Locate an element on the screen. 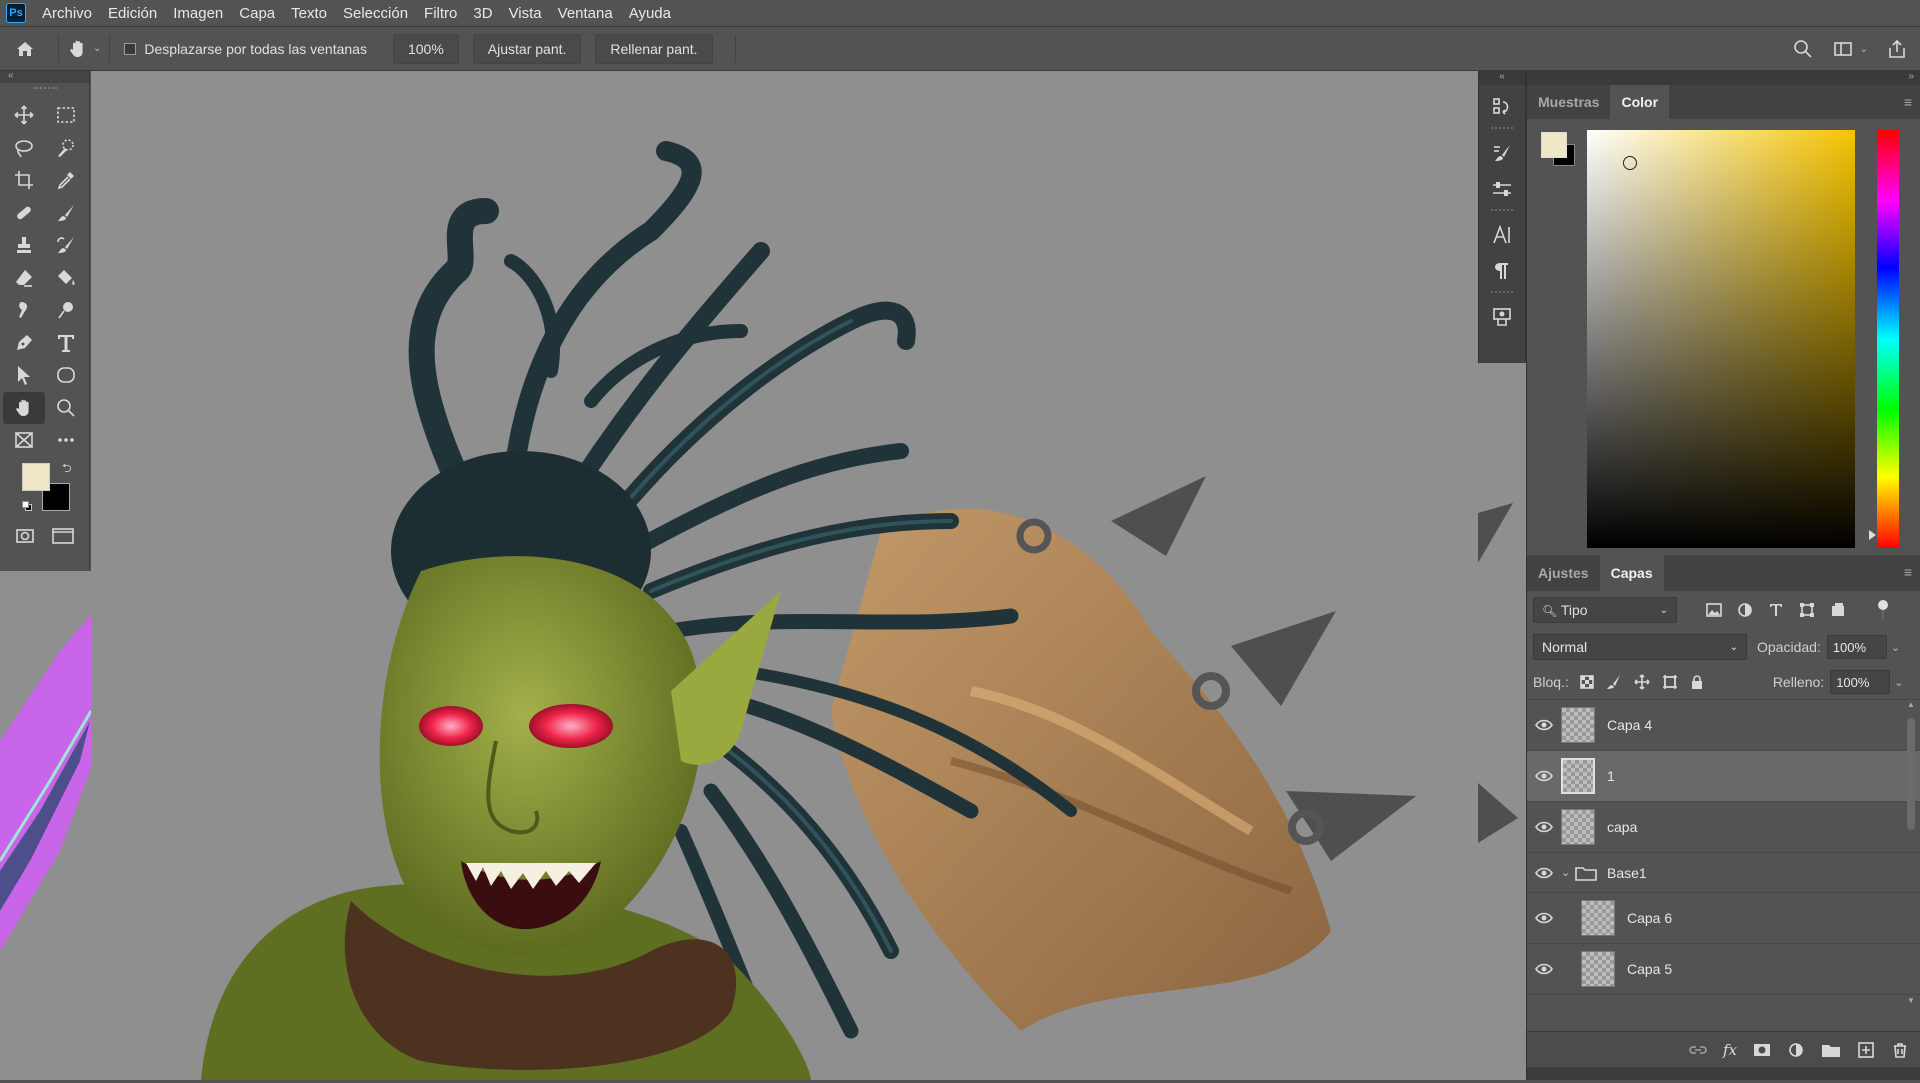 This screenshot has width=1920, height=1083. type-tool is located at coordinates (66, 343).